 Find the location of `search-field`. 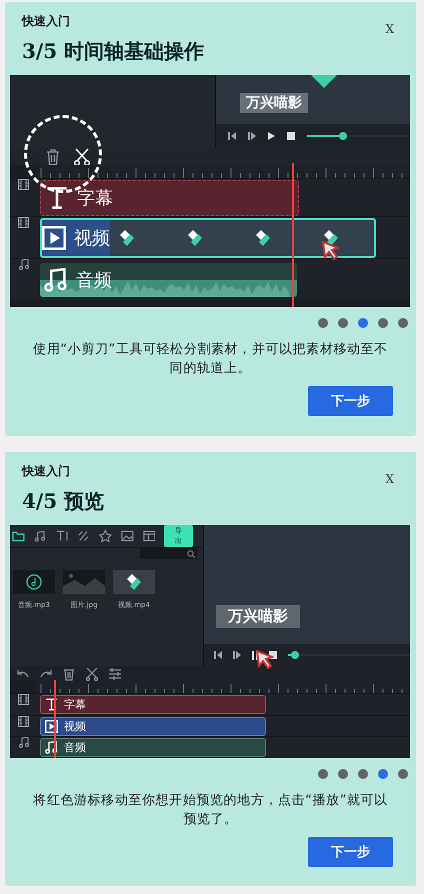

search-field is located at coordinates (168, 553).